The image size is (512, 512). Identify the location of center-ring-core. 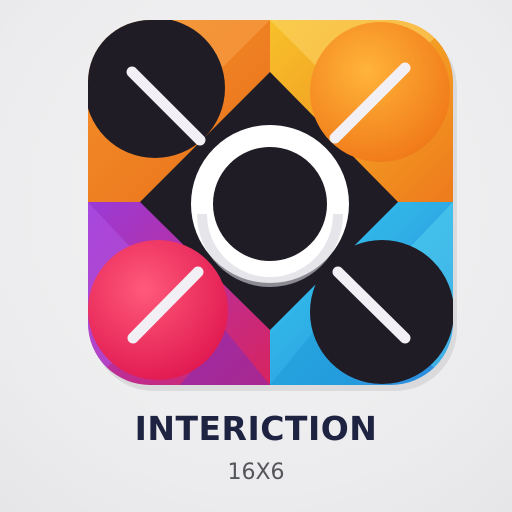
(270, 204).